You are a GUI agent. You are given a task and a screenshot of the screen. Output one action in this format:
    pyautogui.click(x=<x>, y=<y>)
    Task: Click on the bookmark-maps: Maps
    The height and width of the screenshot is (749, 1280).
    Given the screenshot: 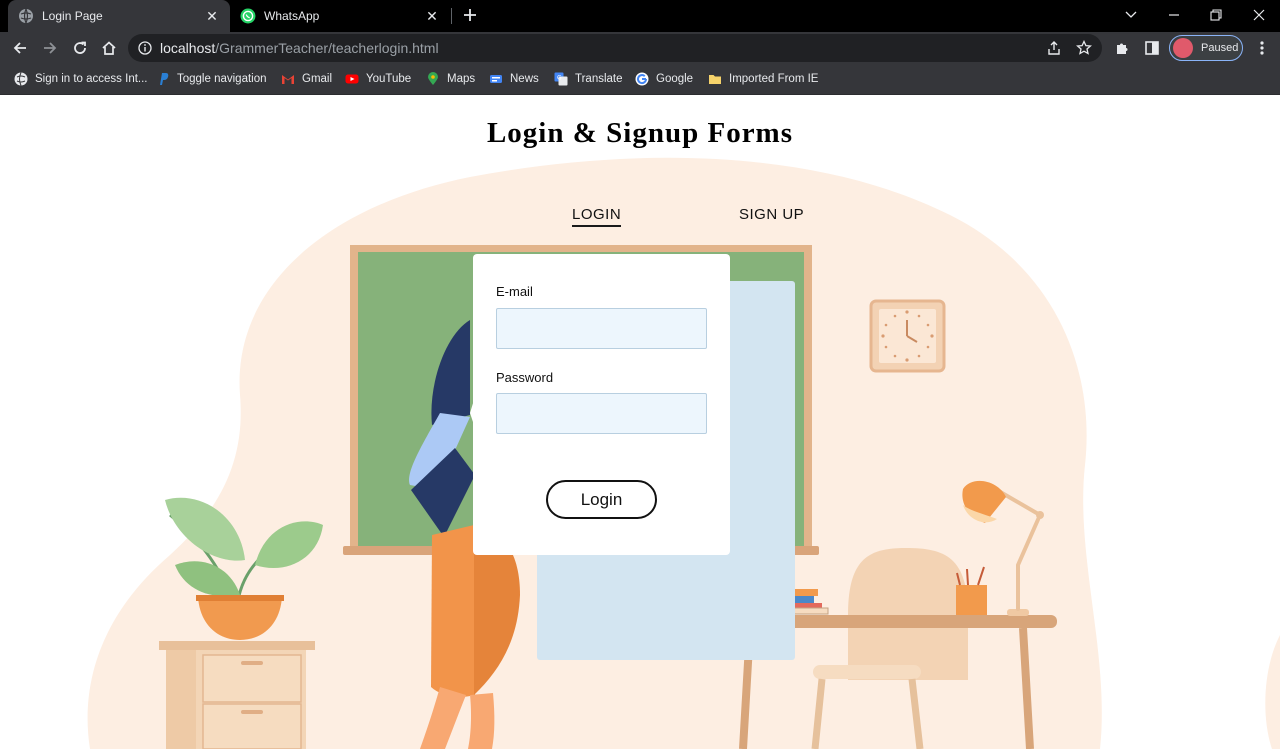 What is the action you would take?
    pyautogui.click(x=450, y=79)
    